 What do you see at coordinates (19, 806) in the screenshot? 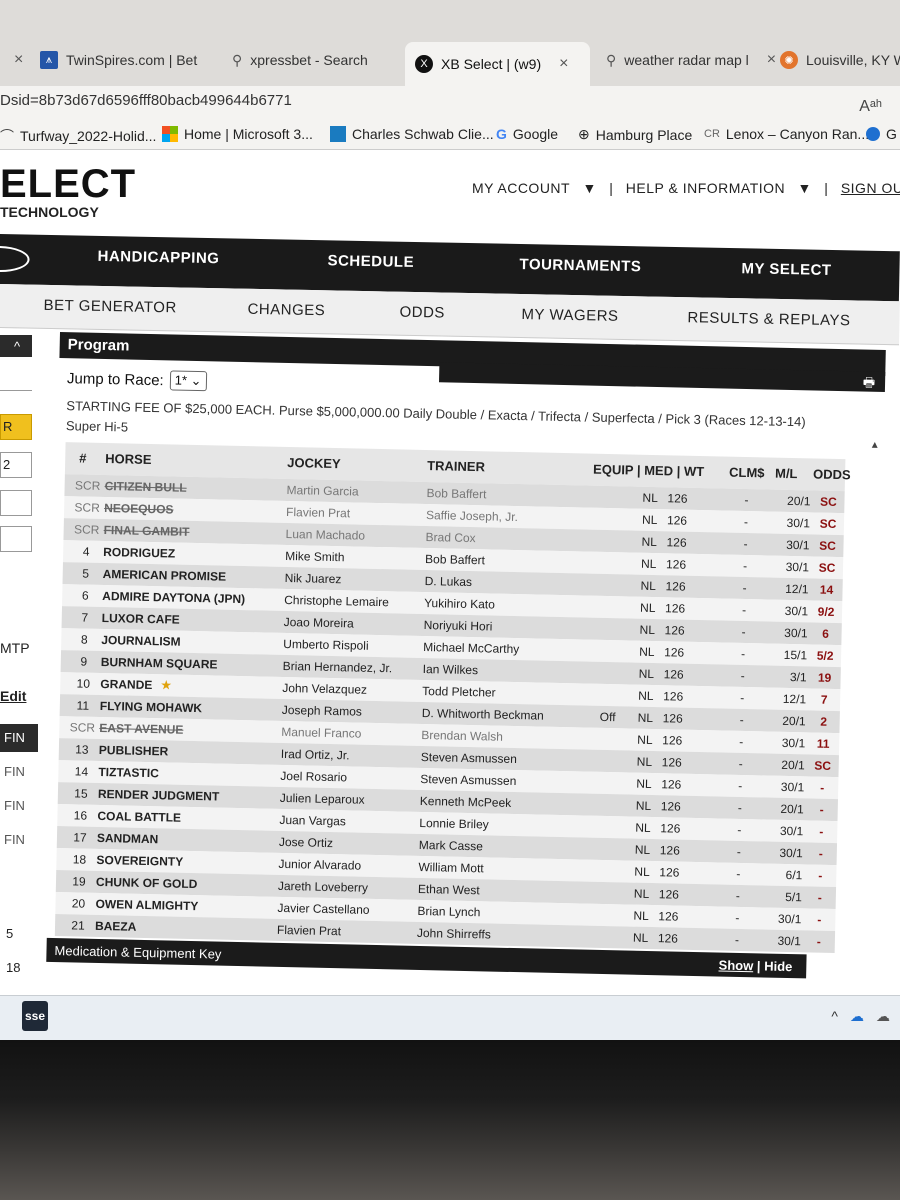
I see `sidebar-fin-3: FIN` at bounding box center [19, 806].